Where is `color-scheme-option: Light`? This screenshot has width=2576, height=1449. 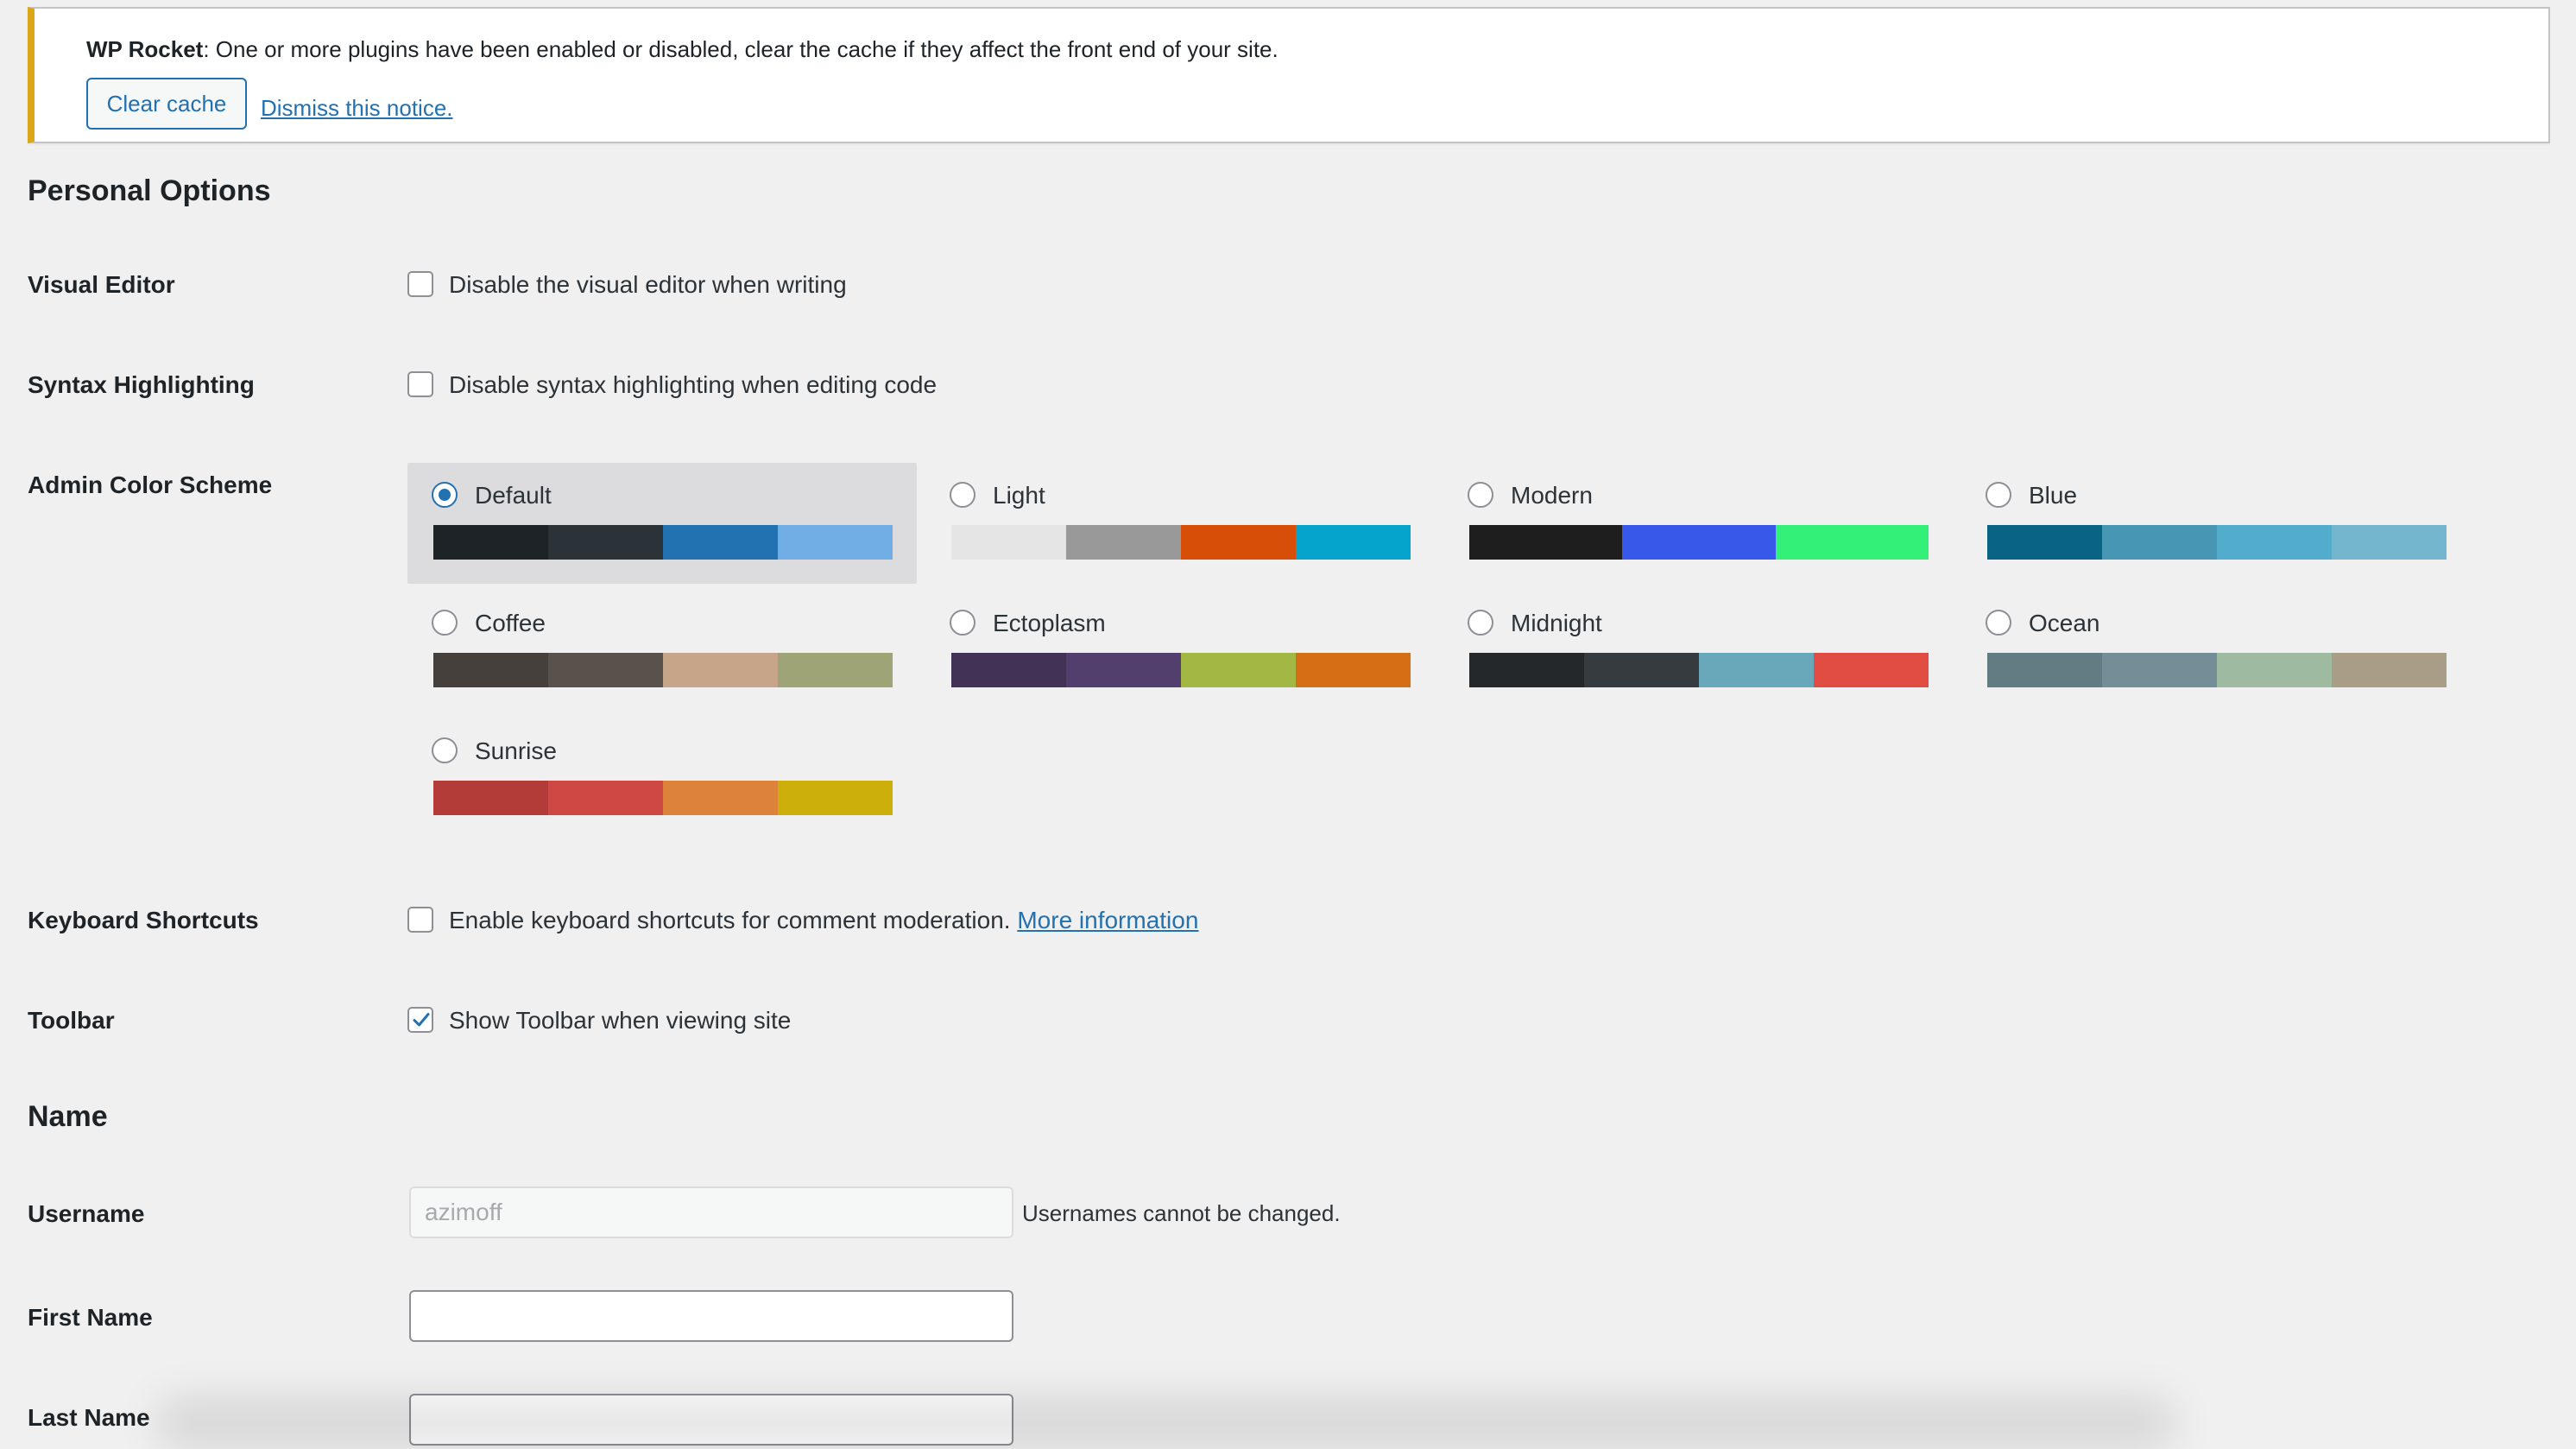 color-scheme-option: Light is located at coordinates (1180, 523).